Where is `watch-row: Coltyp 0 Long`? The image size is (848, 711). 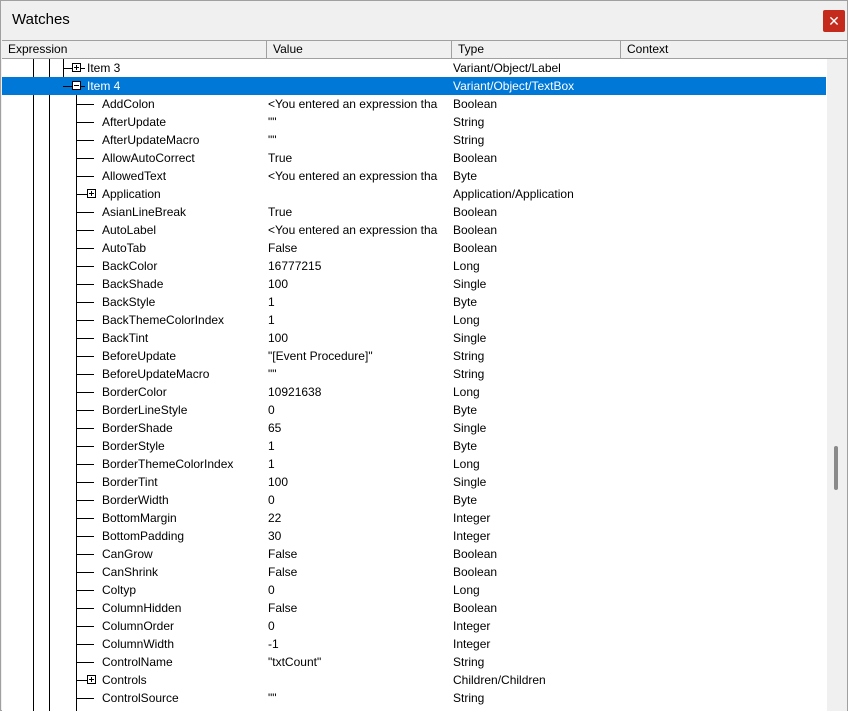
watch-row: Coltyp 0 Long is located at coordinates (414, 590).